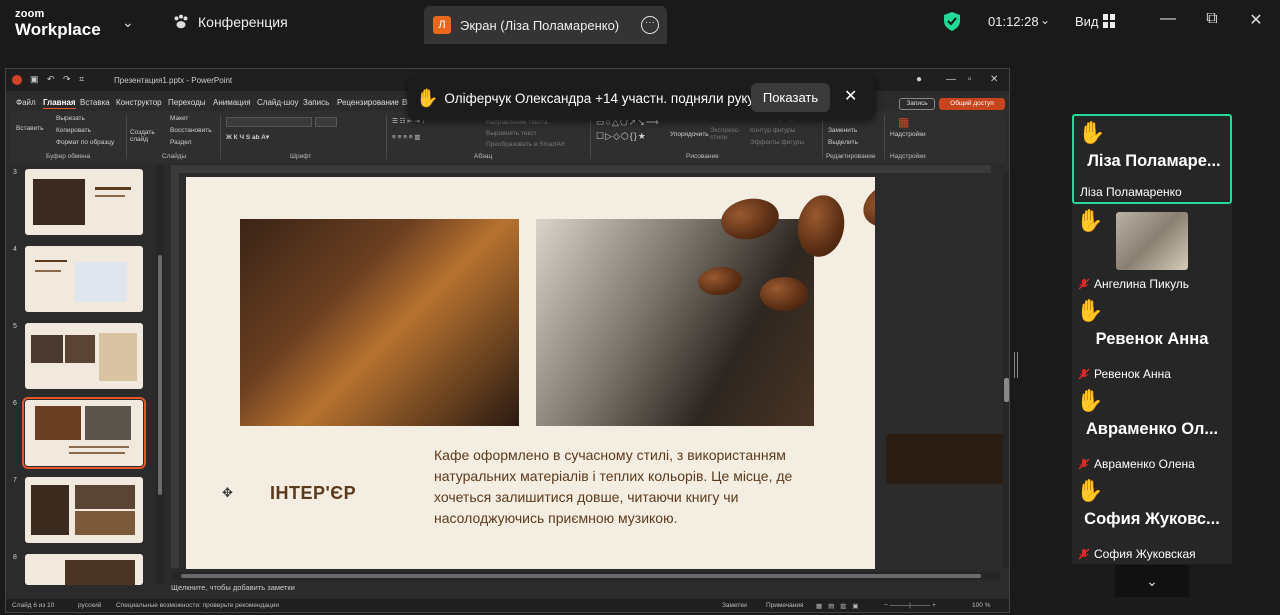 This screenshot has height=615, width=1280. What do you see at coordinates (843, 142) in the screenshot?
I see `select-button: Выделить` at bounding box center [843, 142].